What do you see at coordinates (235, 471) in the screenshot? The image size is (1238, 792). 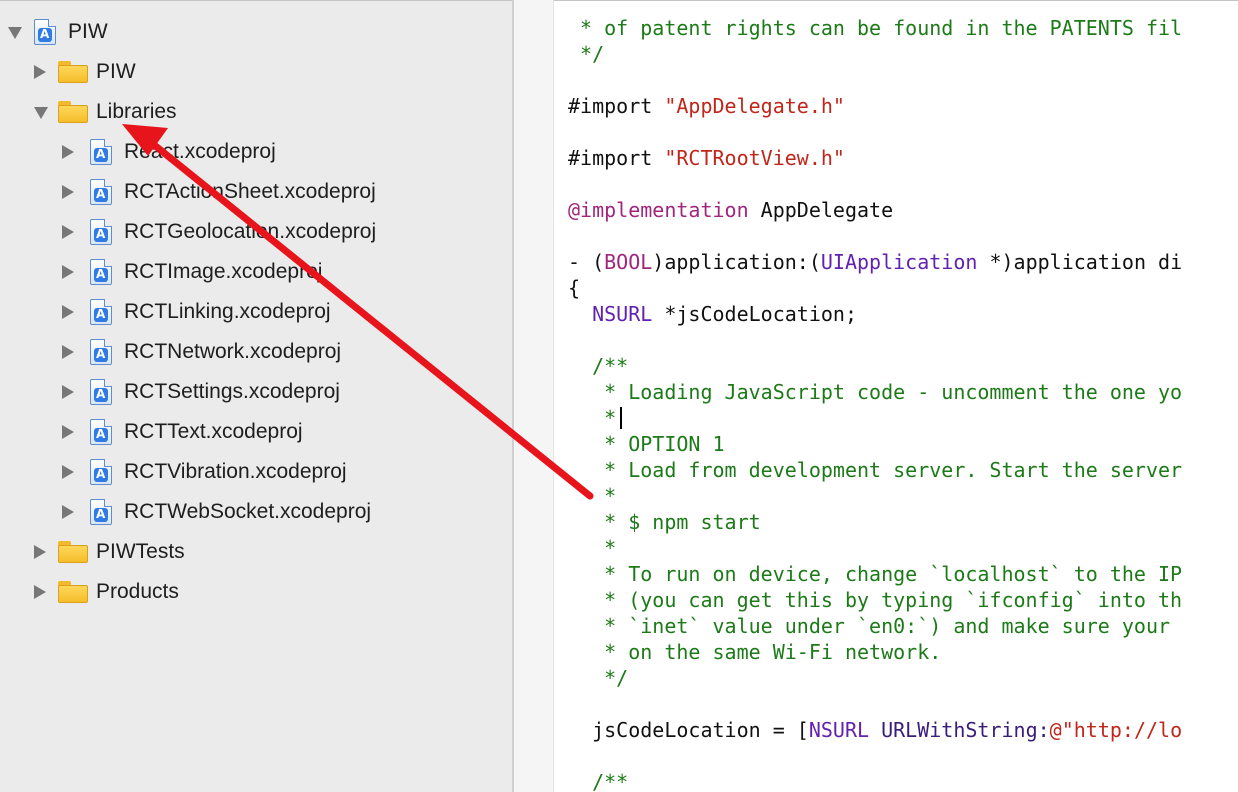 I see `navigator-row-label: RCTVibration.xcodeproj` at bounding box center [235, 471].